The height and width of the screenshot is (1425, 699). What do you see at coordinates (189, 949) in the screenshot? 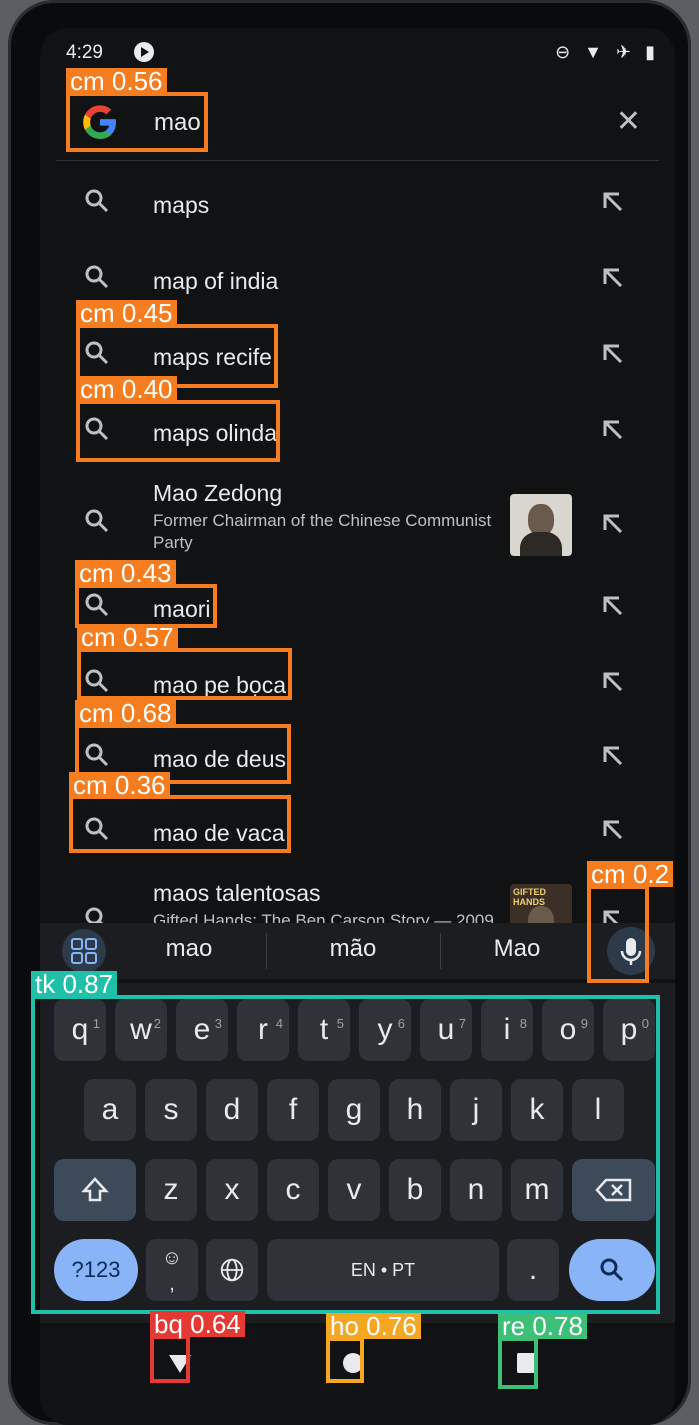
I see `word-suggestion: mao` at bounding box center [189, 949].